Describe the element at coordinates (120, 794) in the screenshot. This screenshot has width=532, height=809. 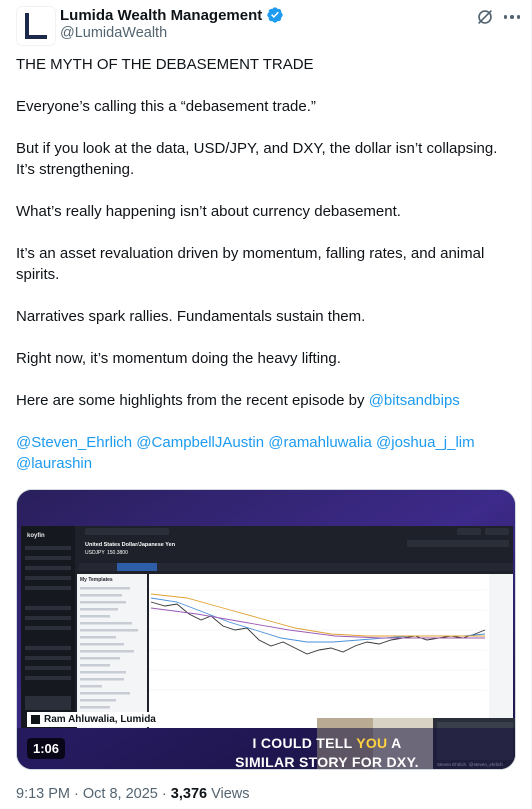
I see `tweet-date: Oct 8, 2025` at that location.